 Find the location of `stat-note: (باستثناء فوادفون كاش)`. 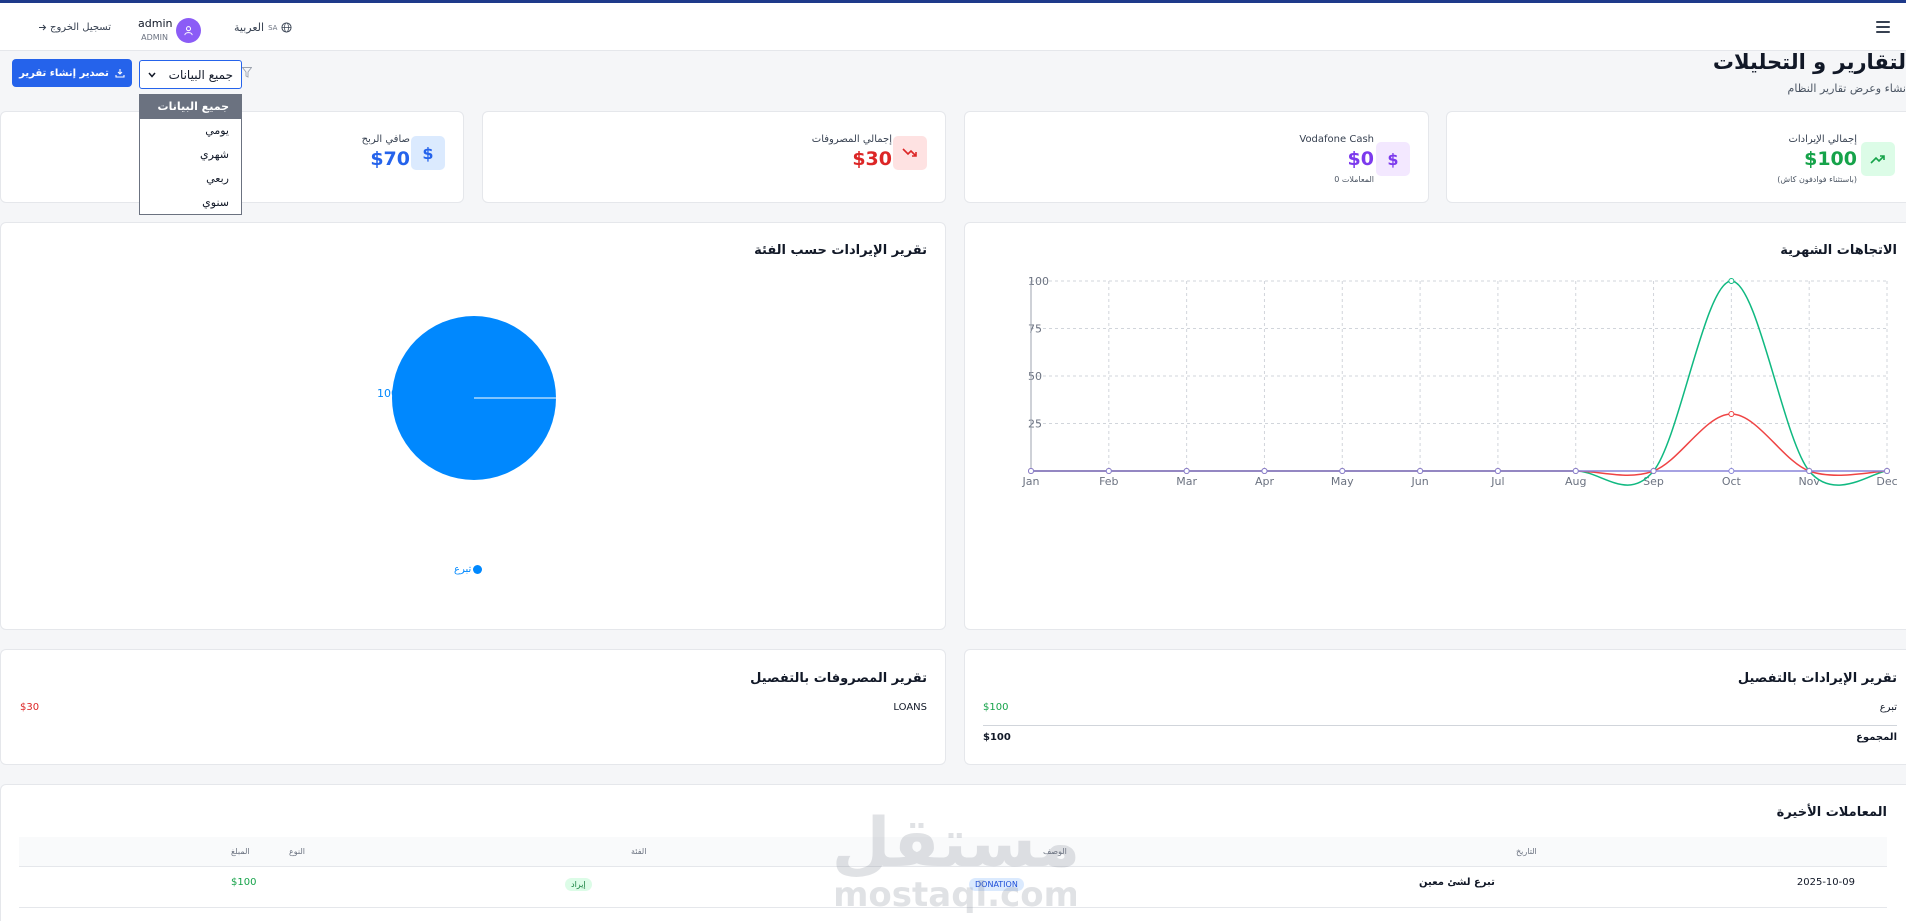

stat-note: (باستثناء فوادفون كاش) is located at coordinates (1817, 179).